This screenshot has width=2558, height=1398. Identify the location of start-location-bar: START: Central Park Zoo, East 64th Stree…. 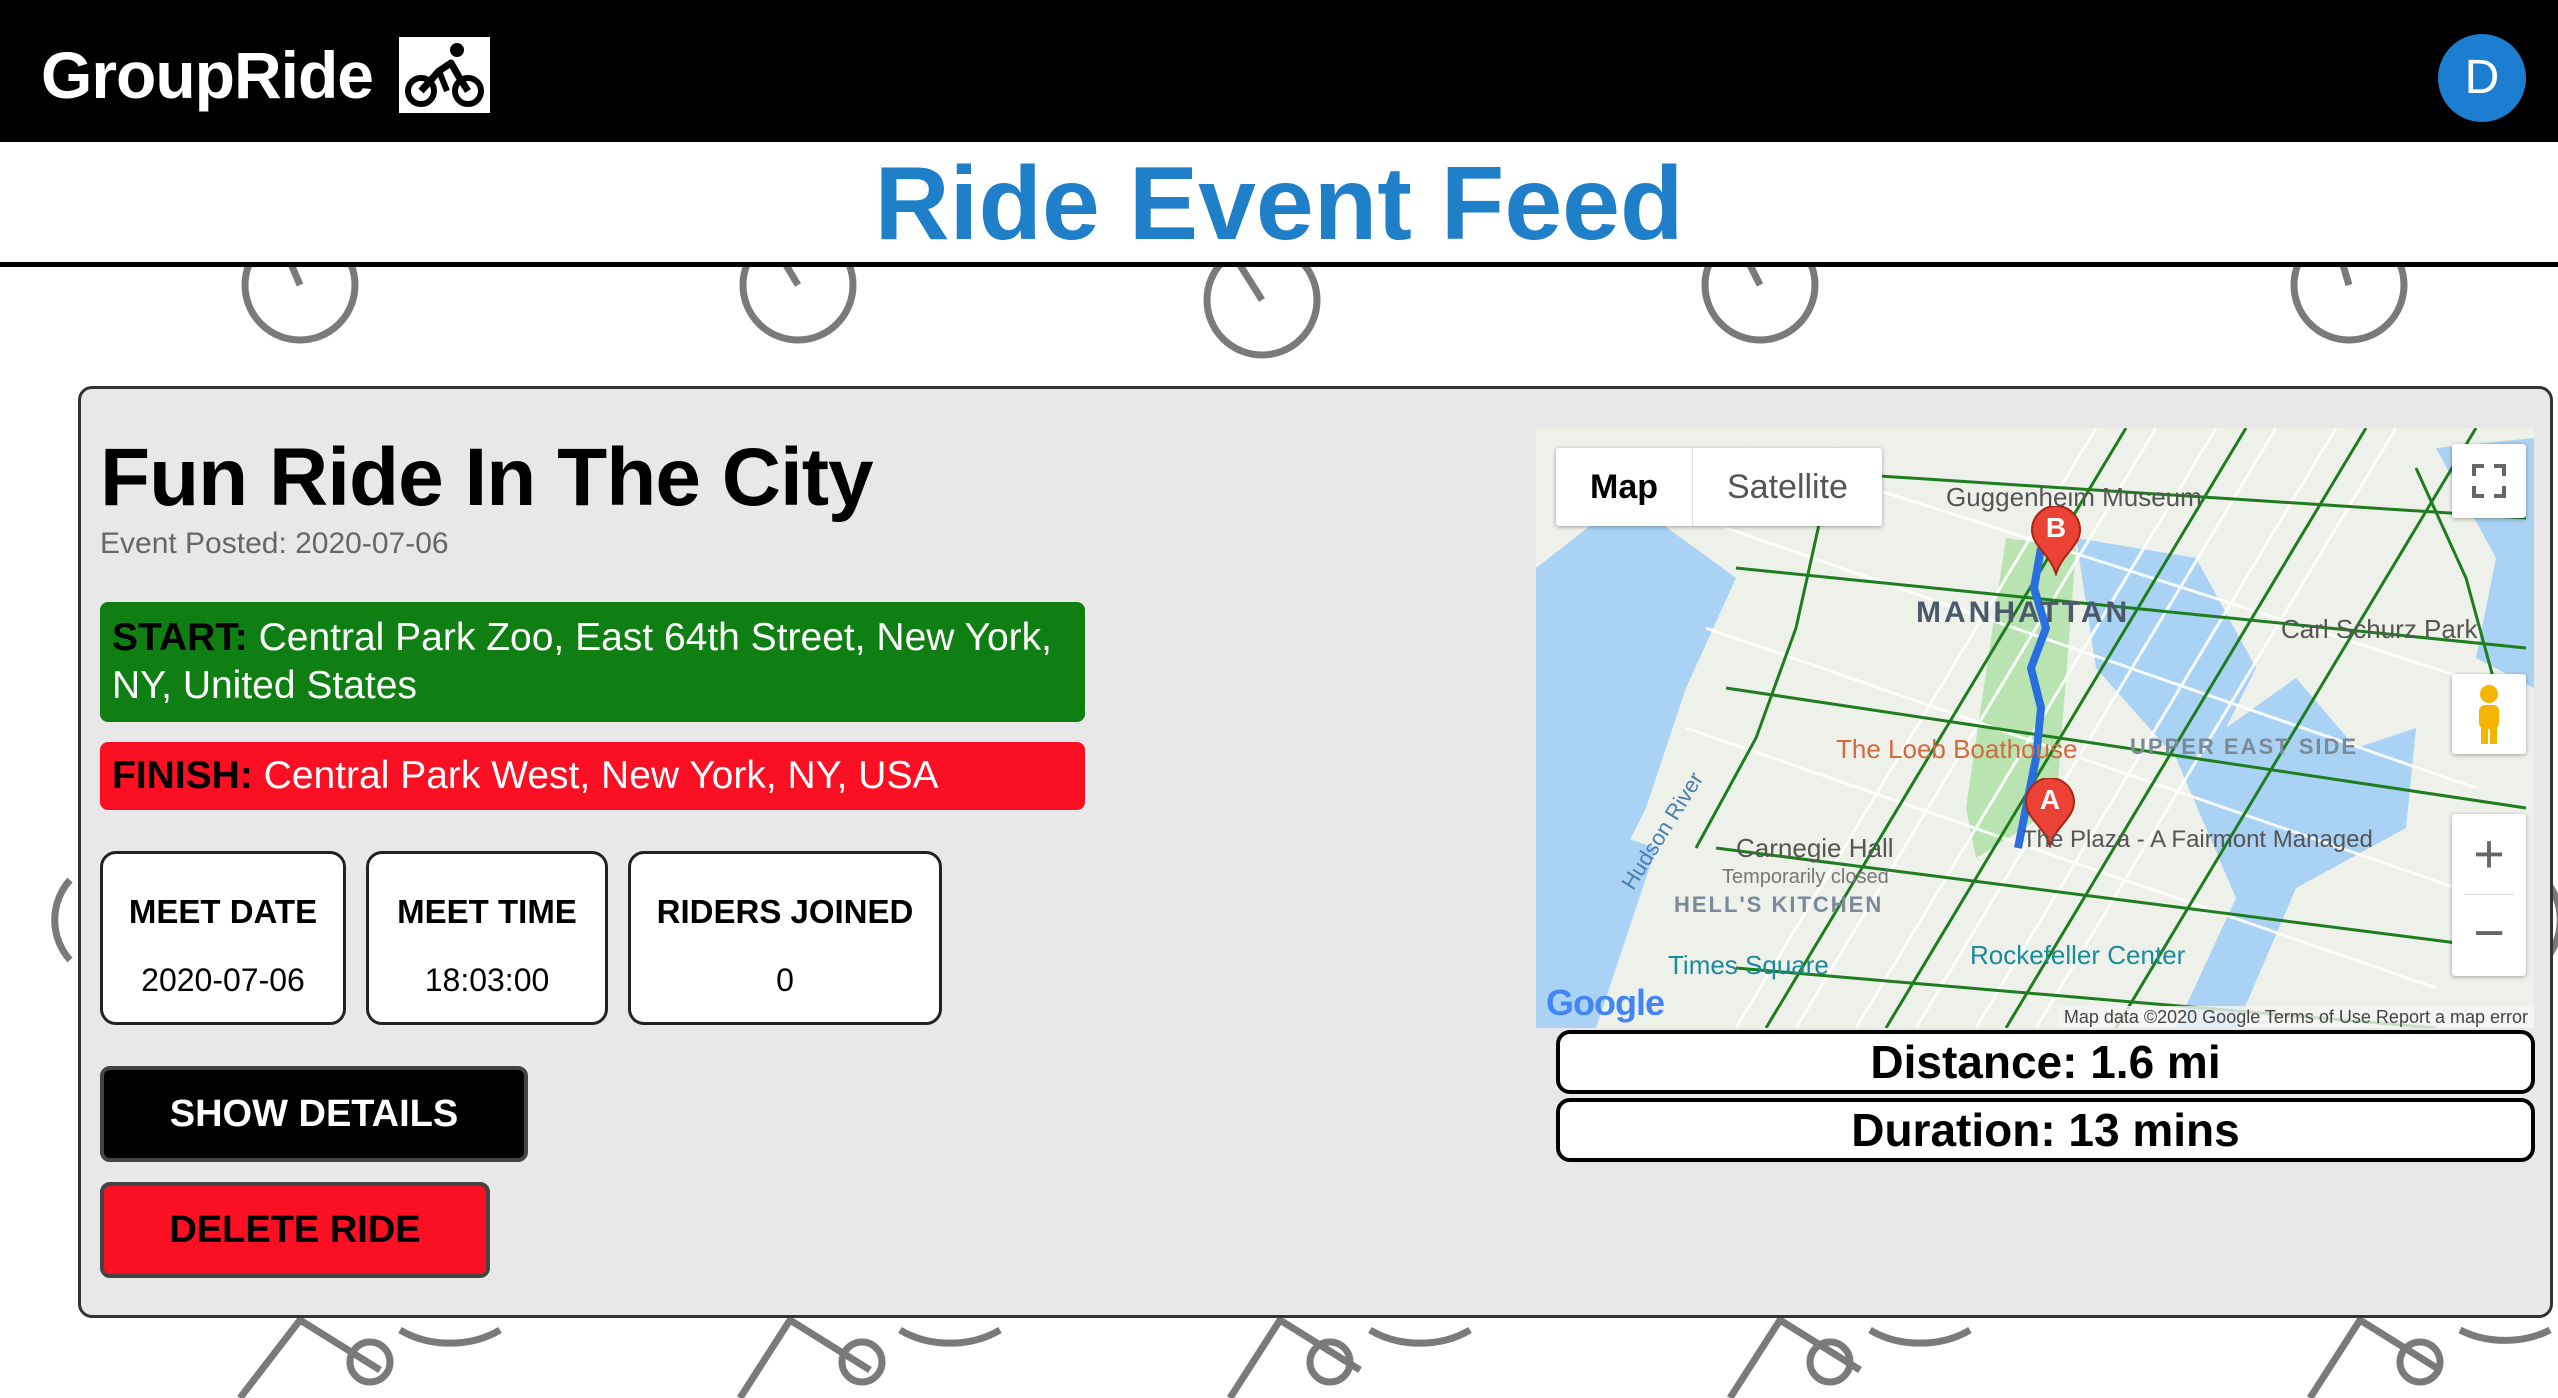
(592, 662).